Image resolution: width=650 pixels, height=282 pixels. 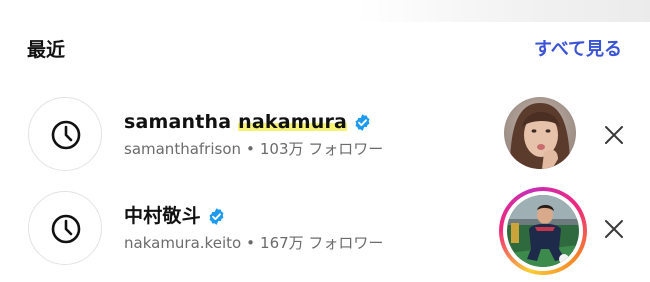 I want to click on name-line: samantha nakamura, so click(x=248, y=122).